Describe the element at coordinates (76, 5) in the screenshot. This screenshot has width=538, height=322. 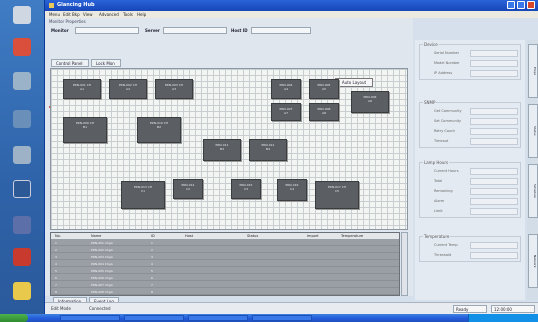
I see `window-title: Glancing Hub` at that location.